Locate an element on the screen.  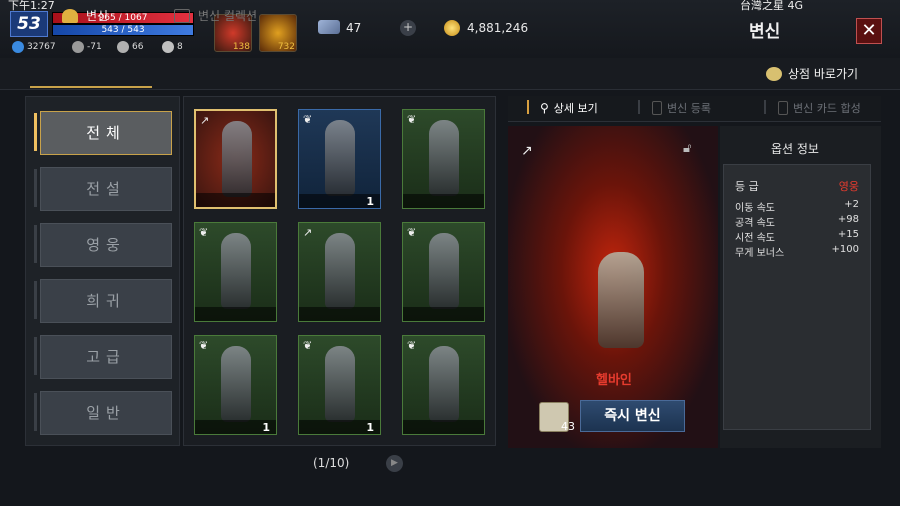
tab-label: 변신 카드 합성 is located at coordinates (827, 108).